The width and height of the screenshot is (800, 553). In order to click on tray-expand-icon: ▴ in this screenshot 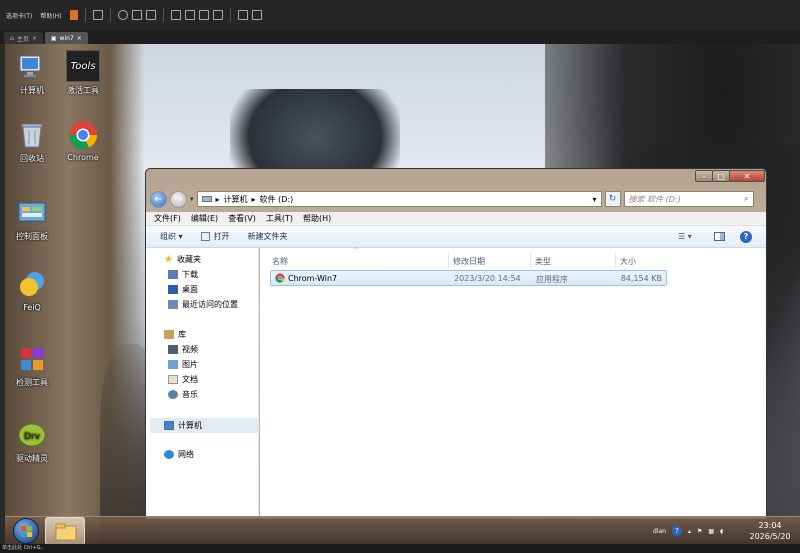, I will do `click(689, 531)`.